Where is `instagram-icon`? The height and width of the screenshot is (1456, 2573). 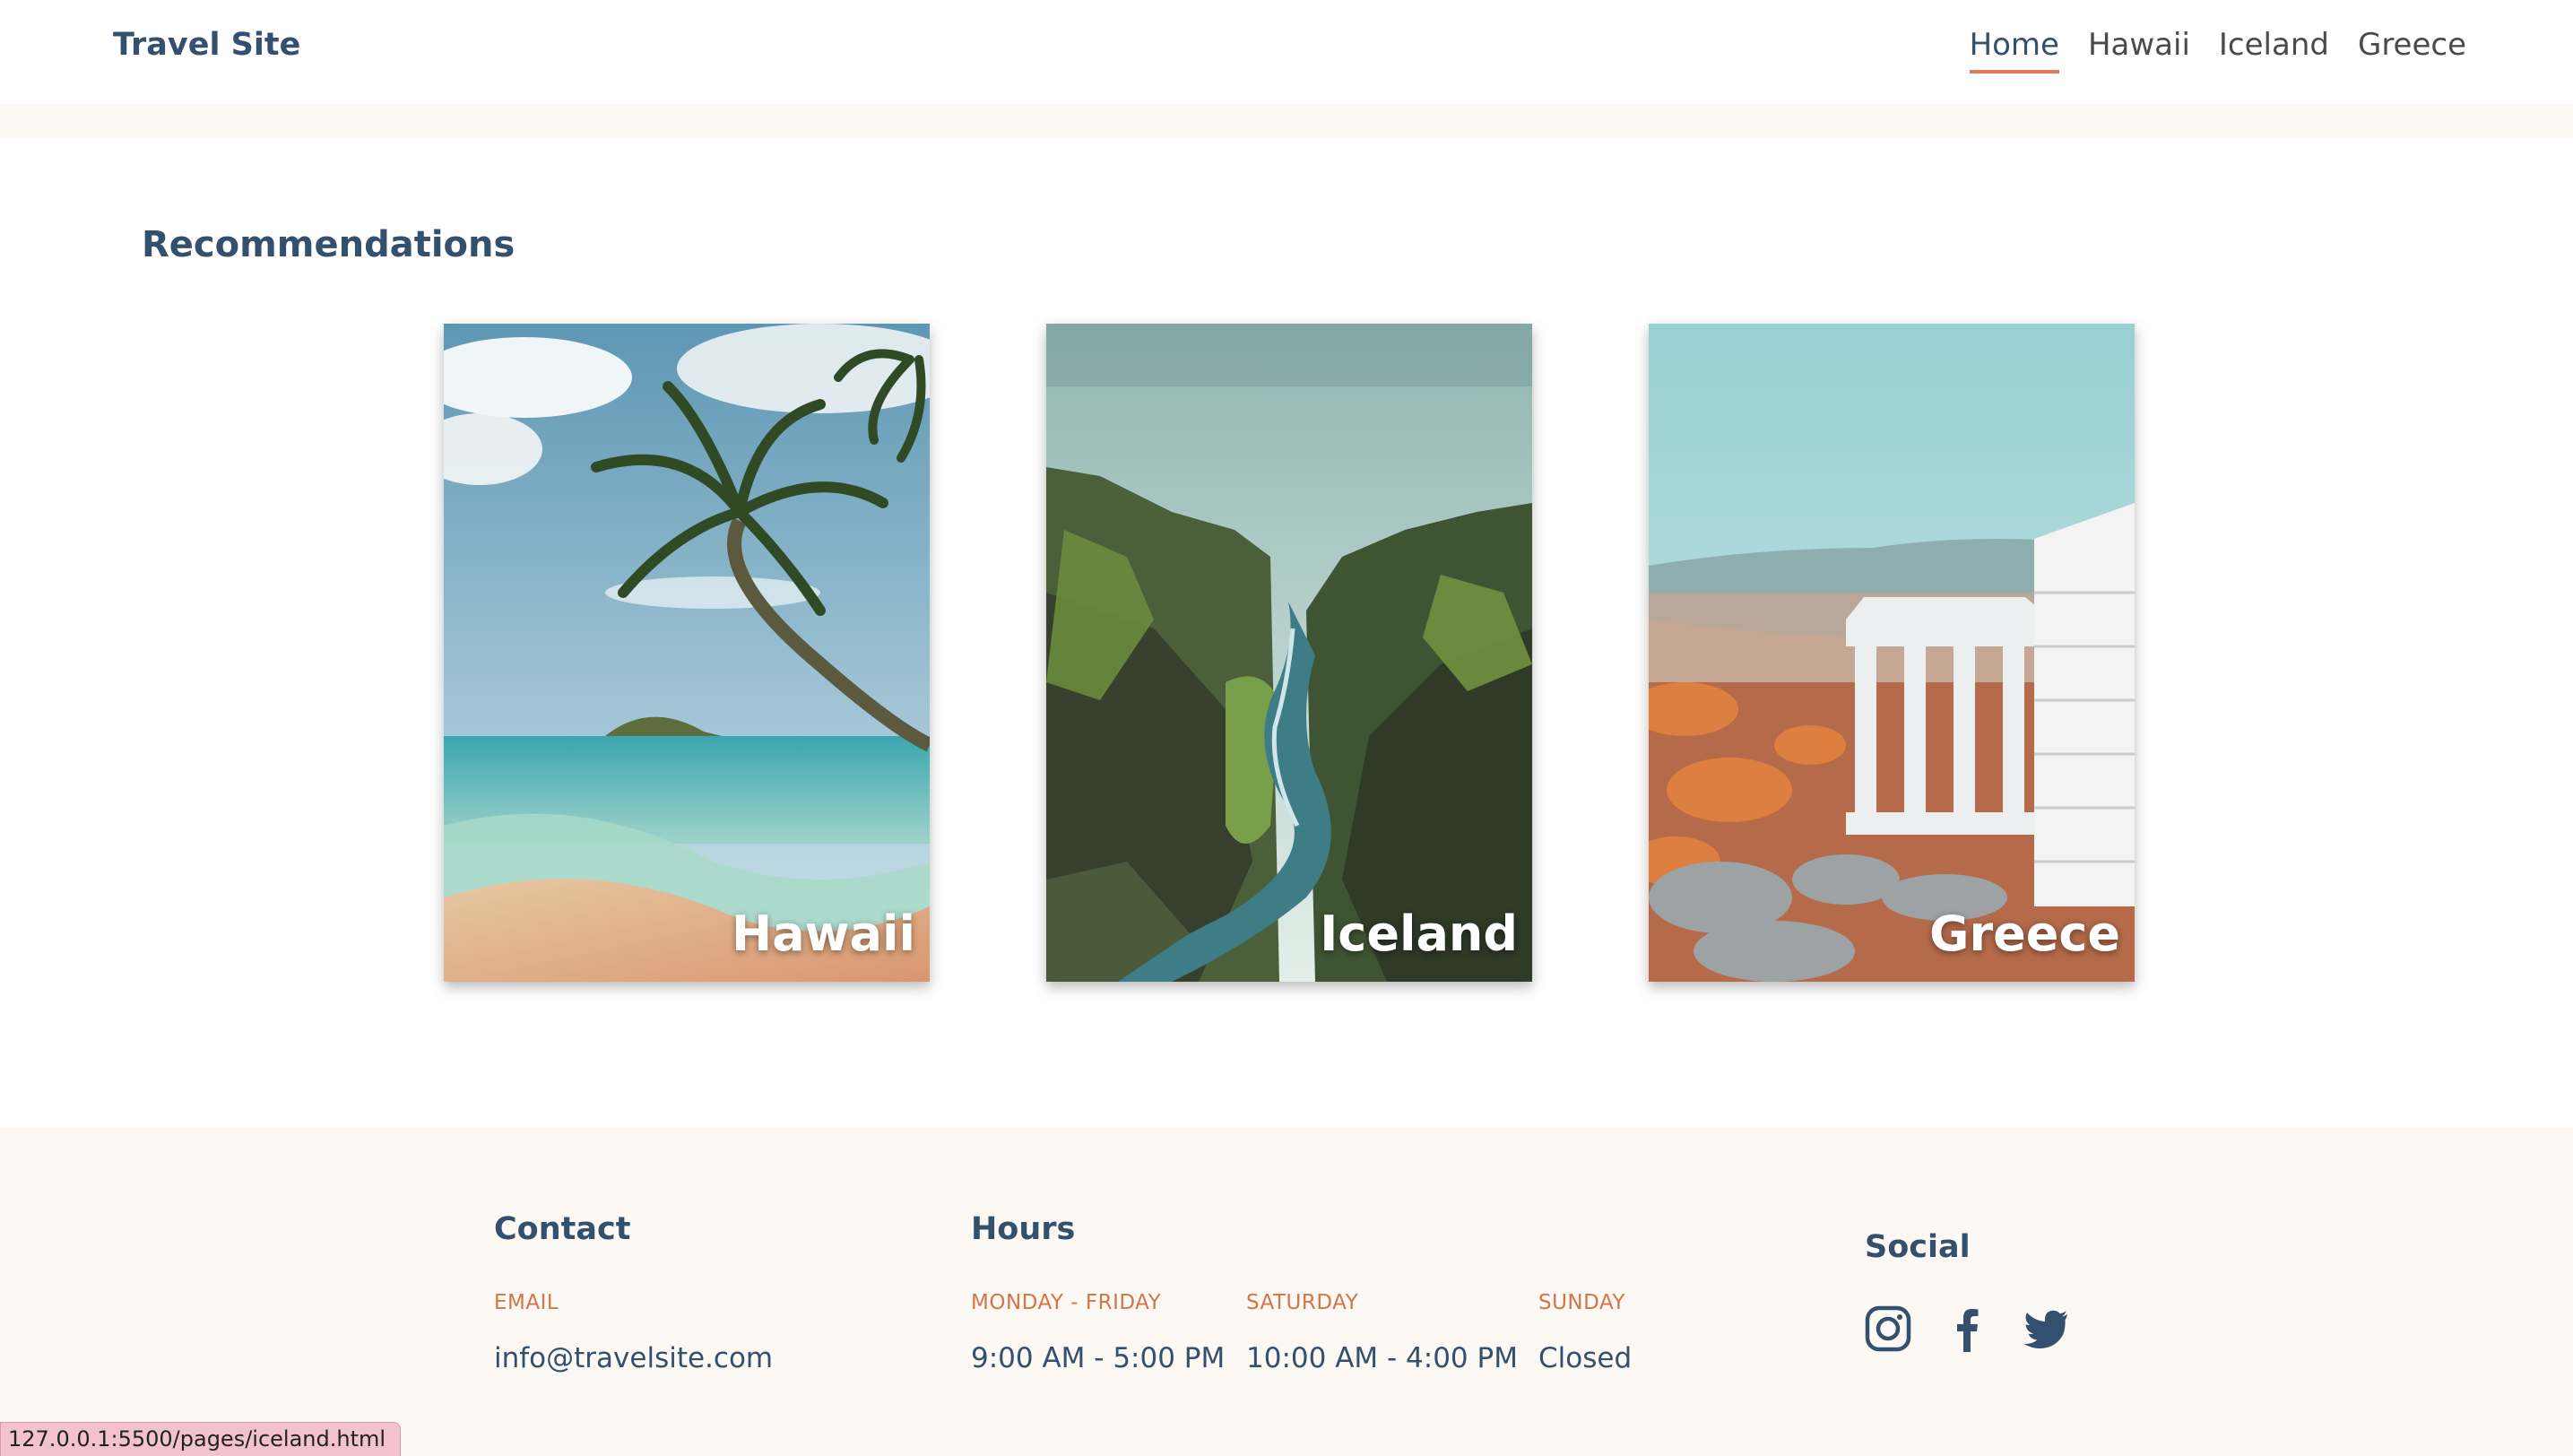
instagram-icon is located at coordinates (1888, 1329).